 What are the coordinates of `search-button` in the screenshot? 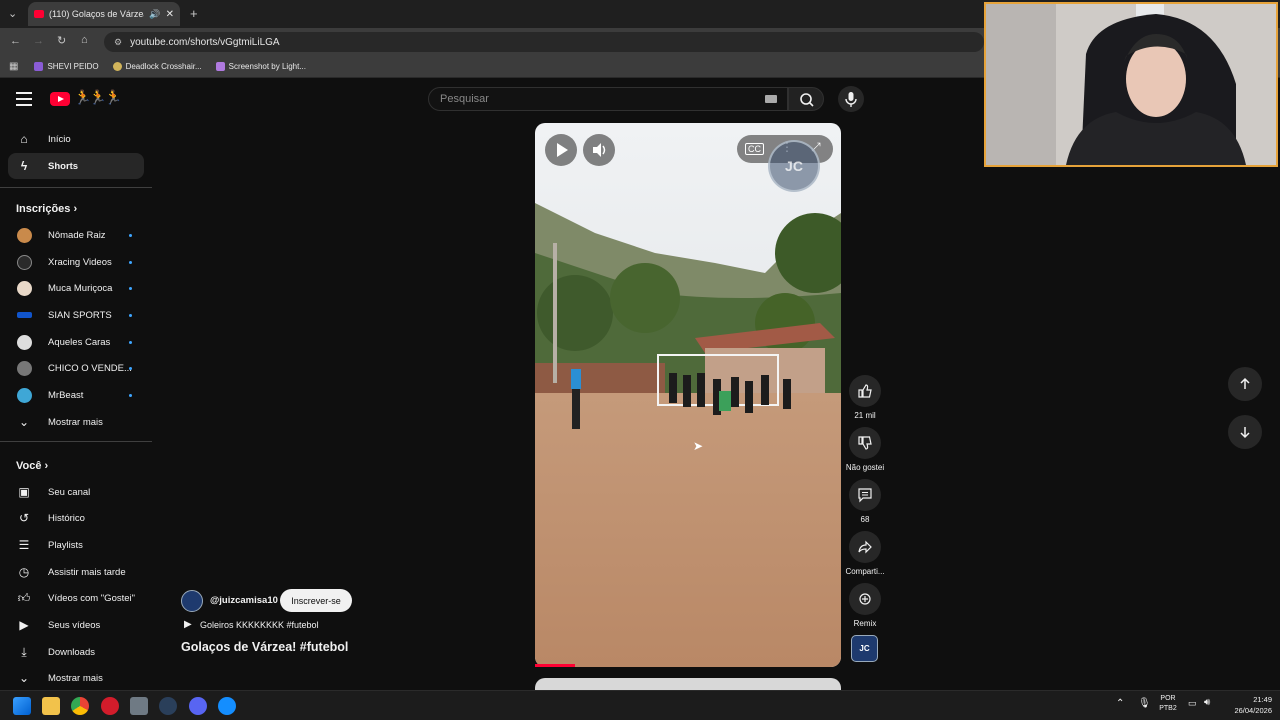 It's located at (806, 99).